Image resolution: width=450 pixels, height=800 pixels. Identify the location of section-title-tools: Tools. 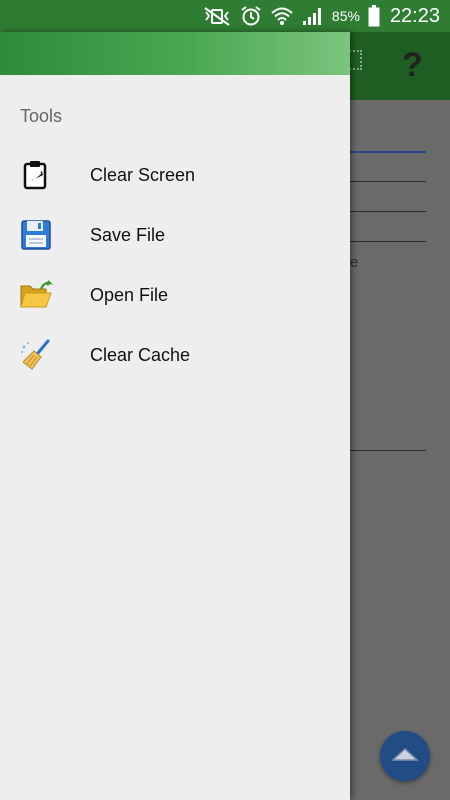
(41, 116).